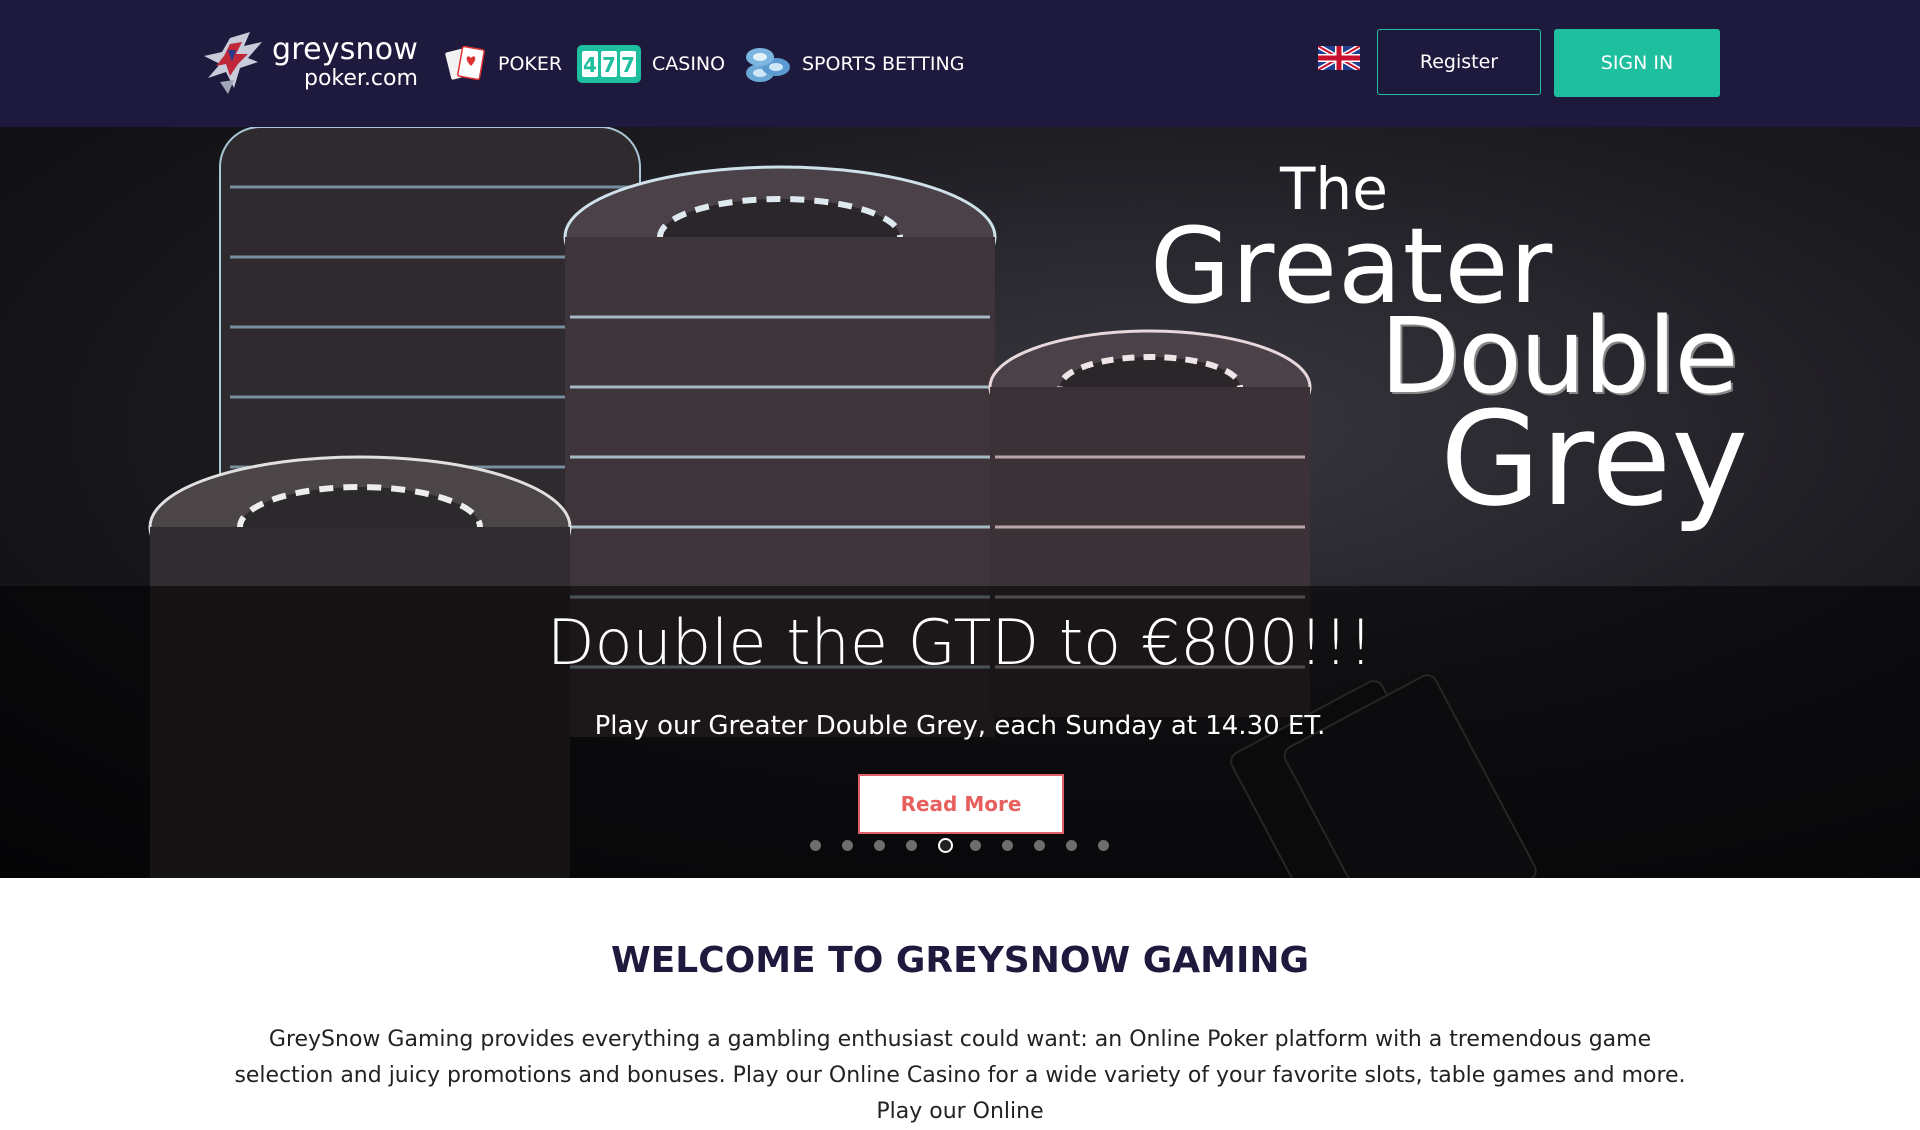 The height and width of the screenshot is (1130, 1920). I want to click on art-title-grey: Grey, so click(1594, 459).